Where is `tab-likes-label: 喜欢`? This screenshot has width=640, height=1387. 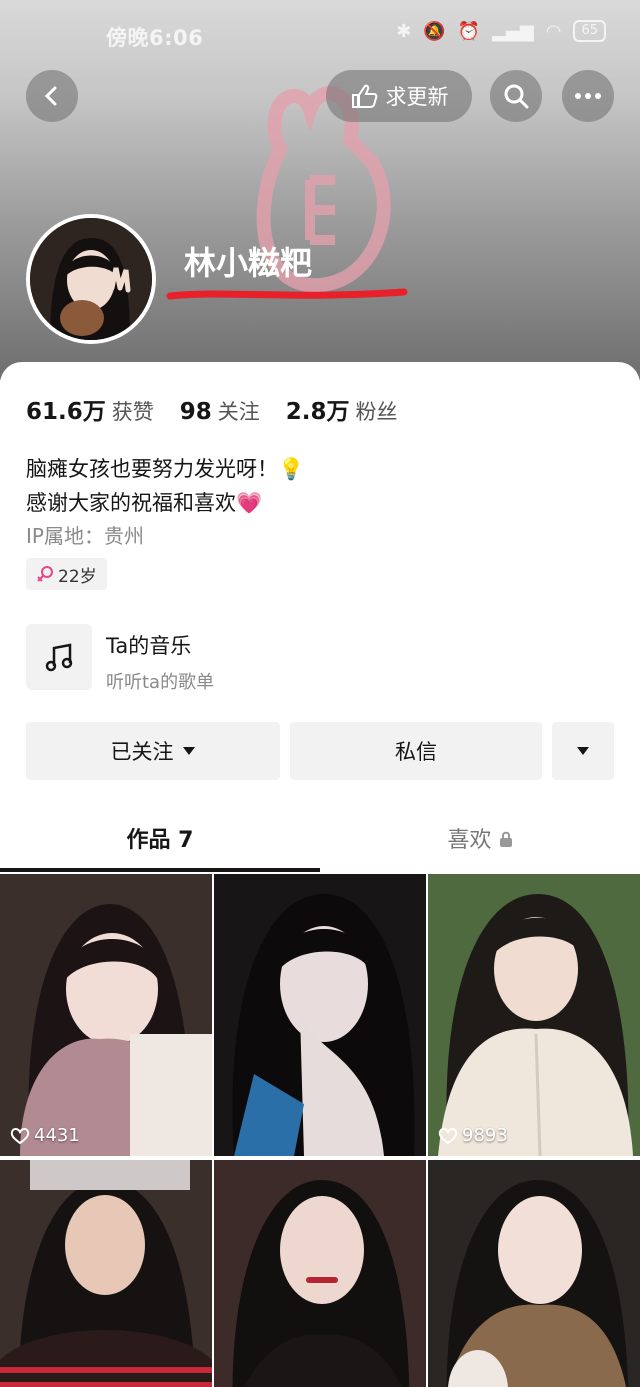 tab-likes-label: 喜欢 is located at coordinates (469, 840).